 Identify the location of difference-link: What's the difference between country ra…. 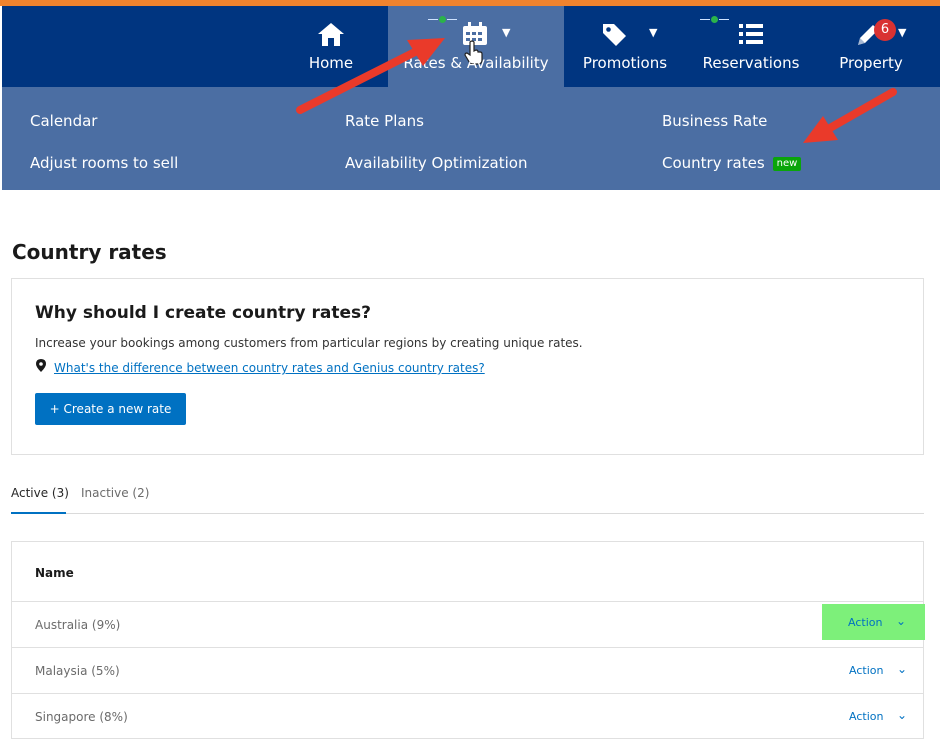
(269, 368).